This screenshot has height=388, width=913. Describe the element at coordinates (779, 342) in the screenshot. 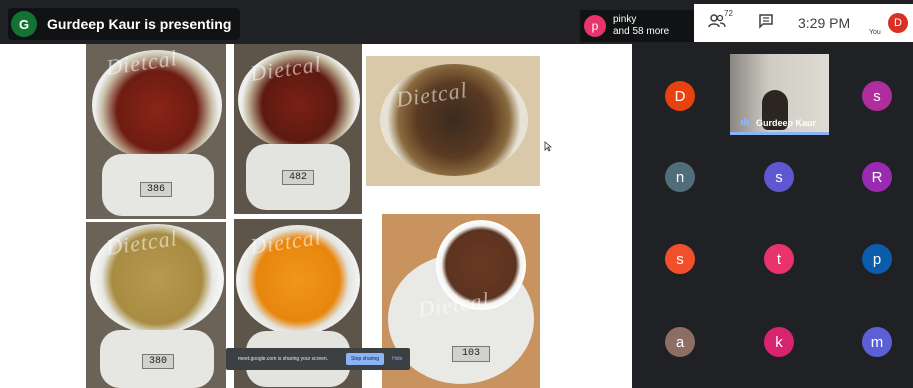

I see `participant-avatar: k` at that location.